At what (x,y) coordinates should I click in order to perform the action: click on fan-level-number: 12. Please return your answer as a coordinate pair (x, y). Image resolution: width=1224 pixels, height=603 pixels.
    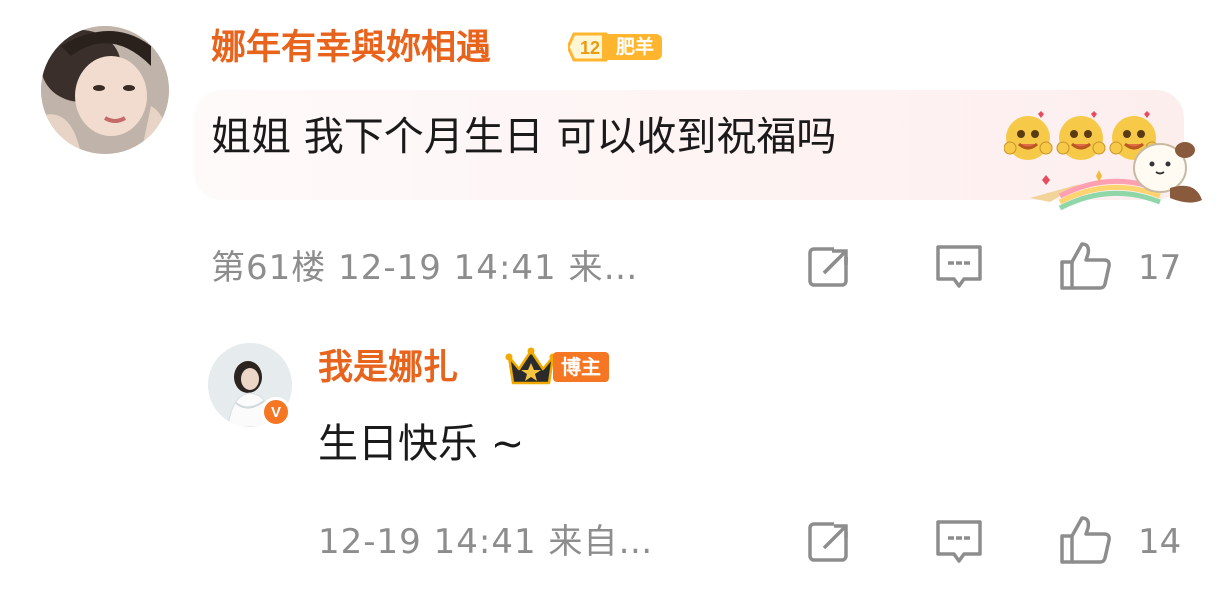
    Looking at the image, I should click on (590, 48).